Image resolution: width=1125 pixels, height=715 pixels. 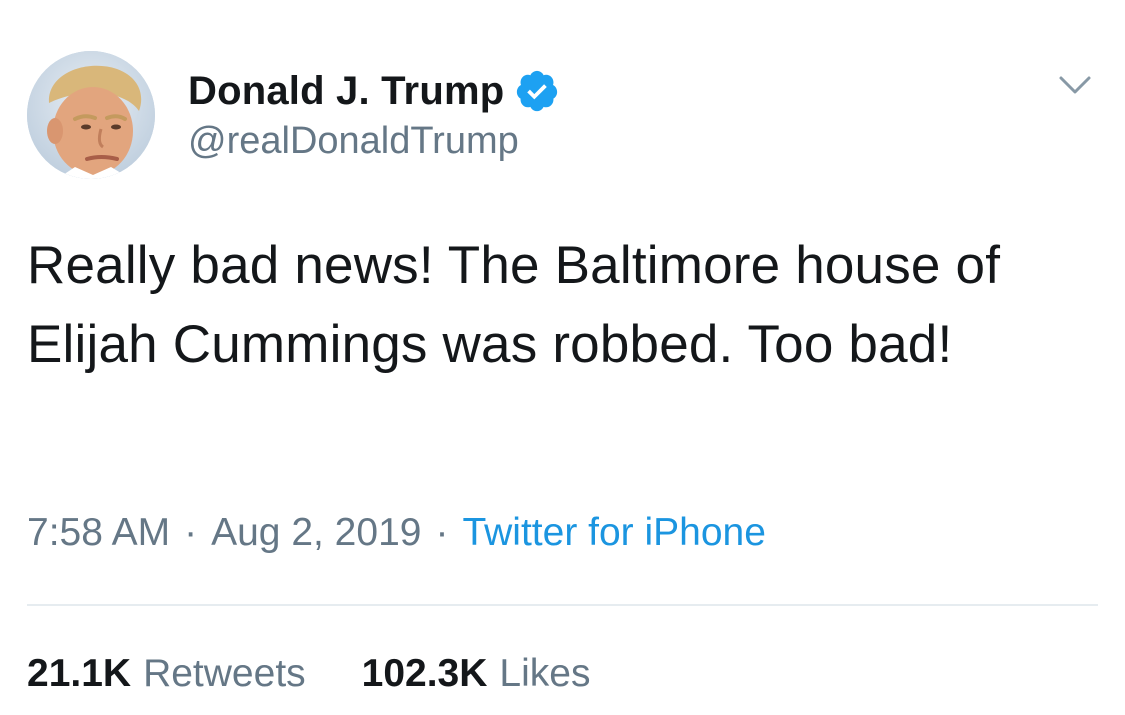 I want to click on retweets-stat: 21.1K Retweets, so click(x=166, y=674).